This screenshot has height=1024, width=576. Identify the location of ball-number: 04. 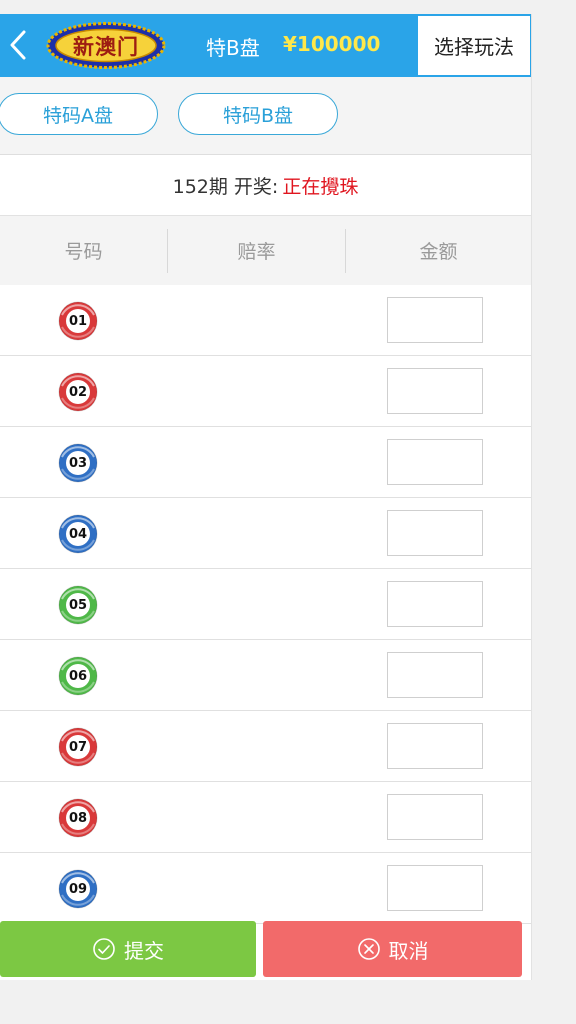
(78, 534).